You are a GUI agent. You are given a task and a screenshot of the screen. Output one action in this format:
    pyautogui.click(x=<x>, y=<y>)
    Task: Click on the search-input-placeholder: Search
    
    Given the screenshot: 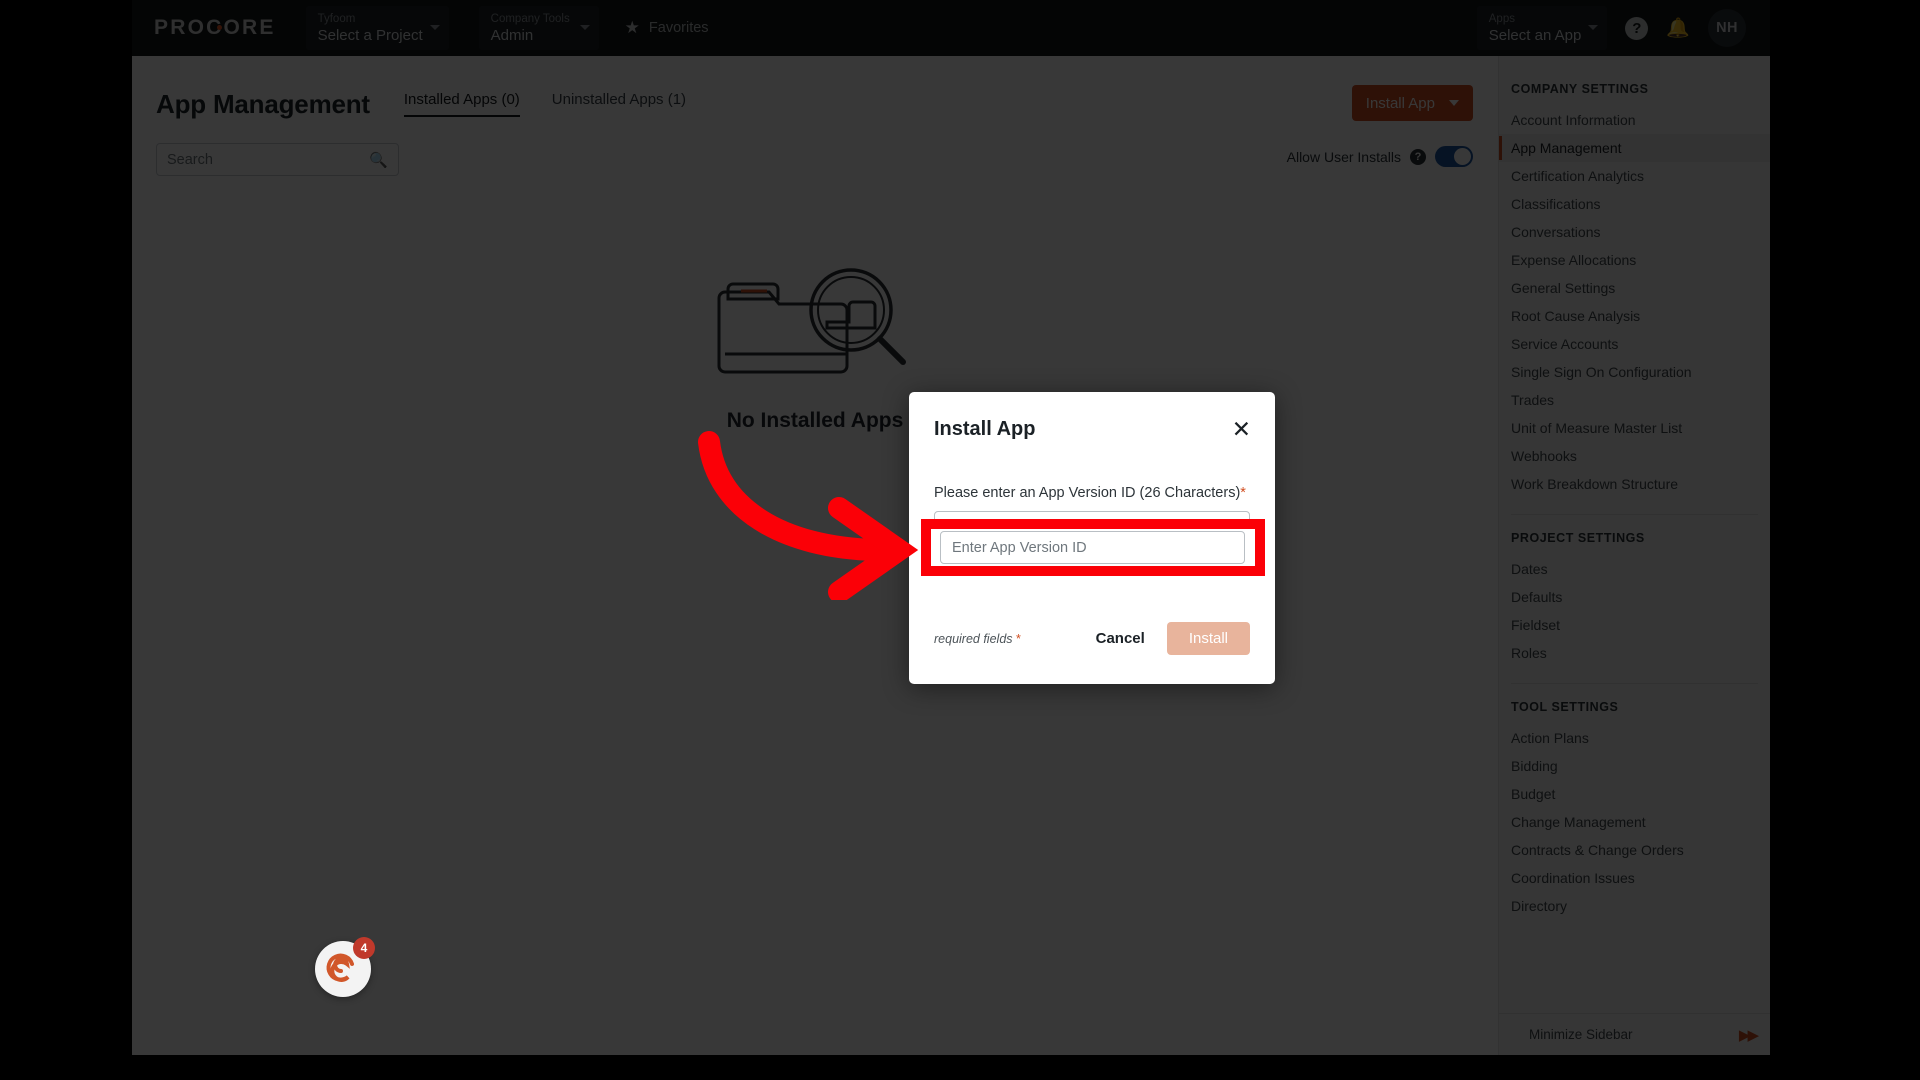 What is the action you would take?
    pyautogui.click(x=190, y=159)
    